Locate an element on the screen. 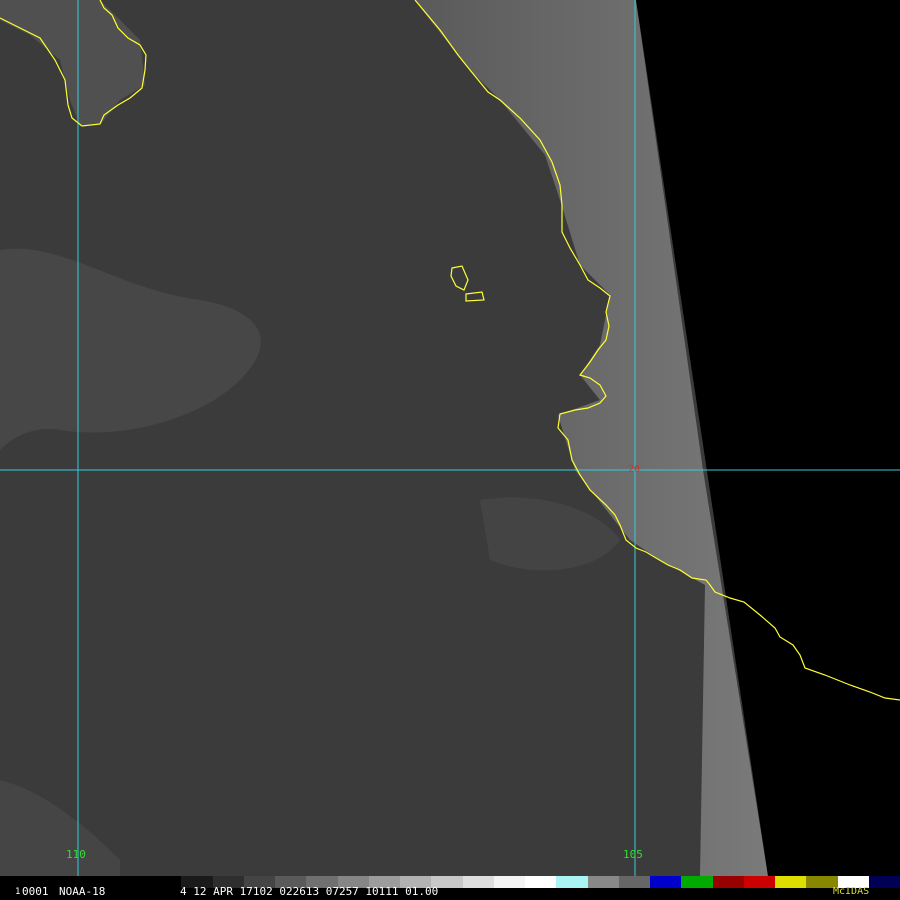  lon-label-110: 110 is located at coordinates (76, 854).